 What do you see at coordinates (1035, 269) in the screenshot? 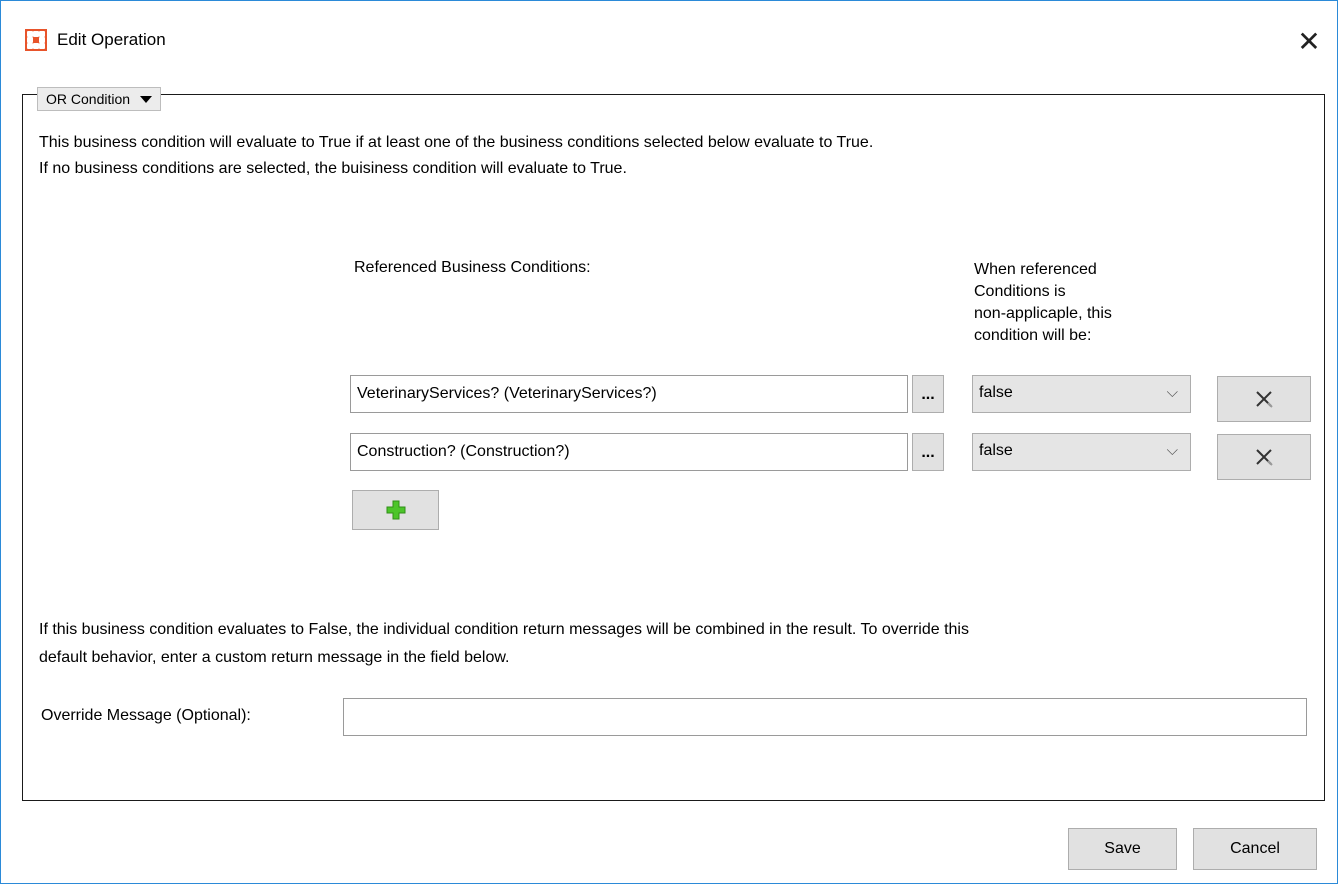
I see `nonapplicable-label-line: When referenced` at bounding box center [1035, 269].